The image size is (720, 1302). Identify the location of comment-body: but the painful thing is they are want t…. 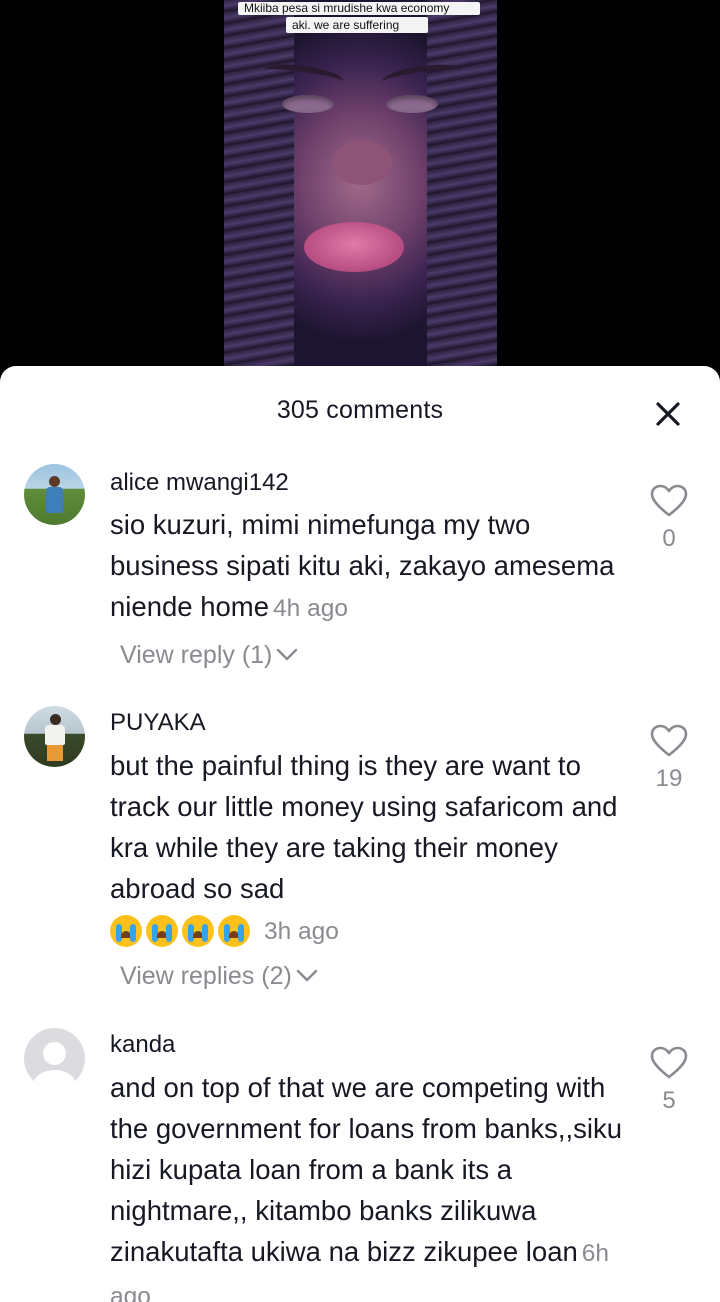
(364, 827).